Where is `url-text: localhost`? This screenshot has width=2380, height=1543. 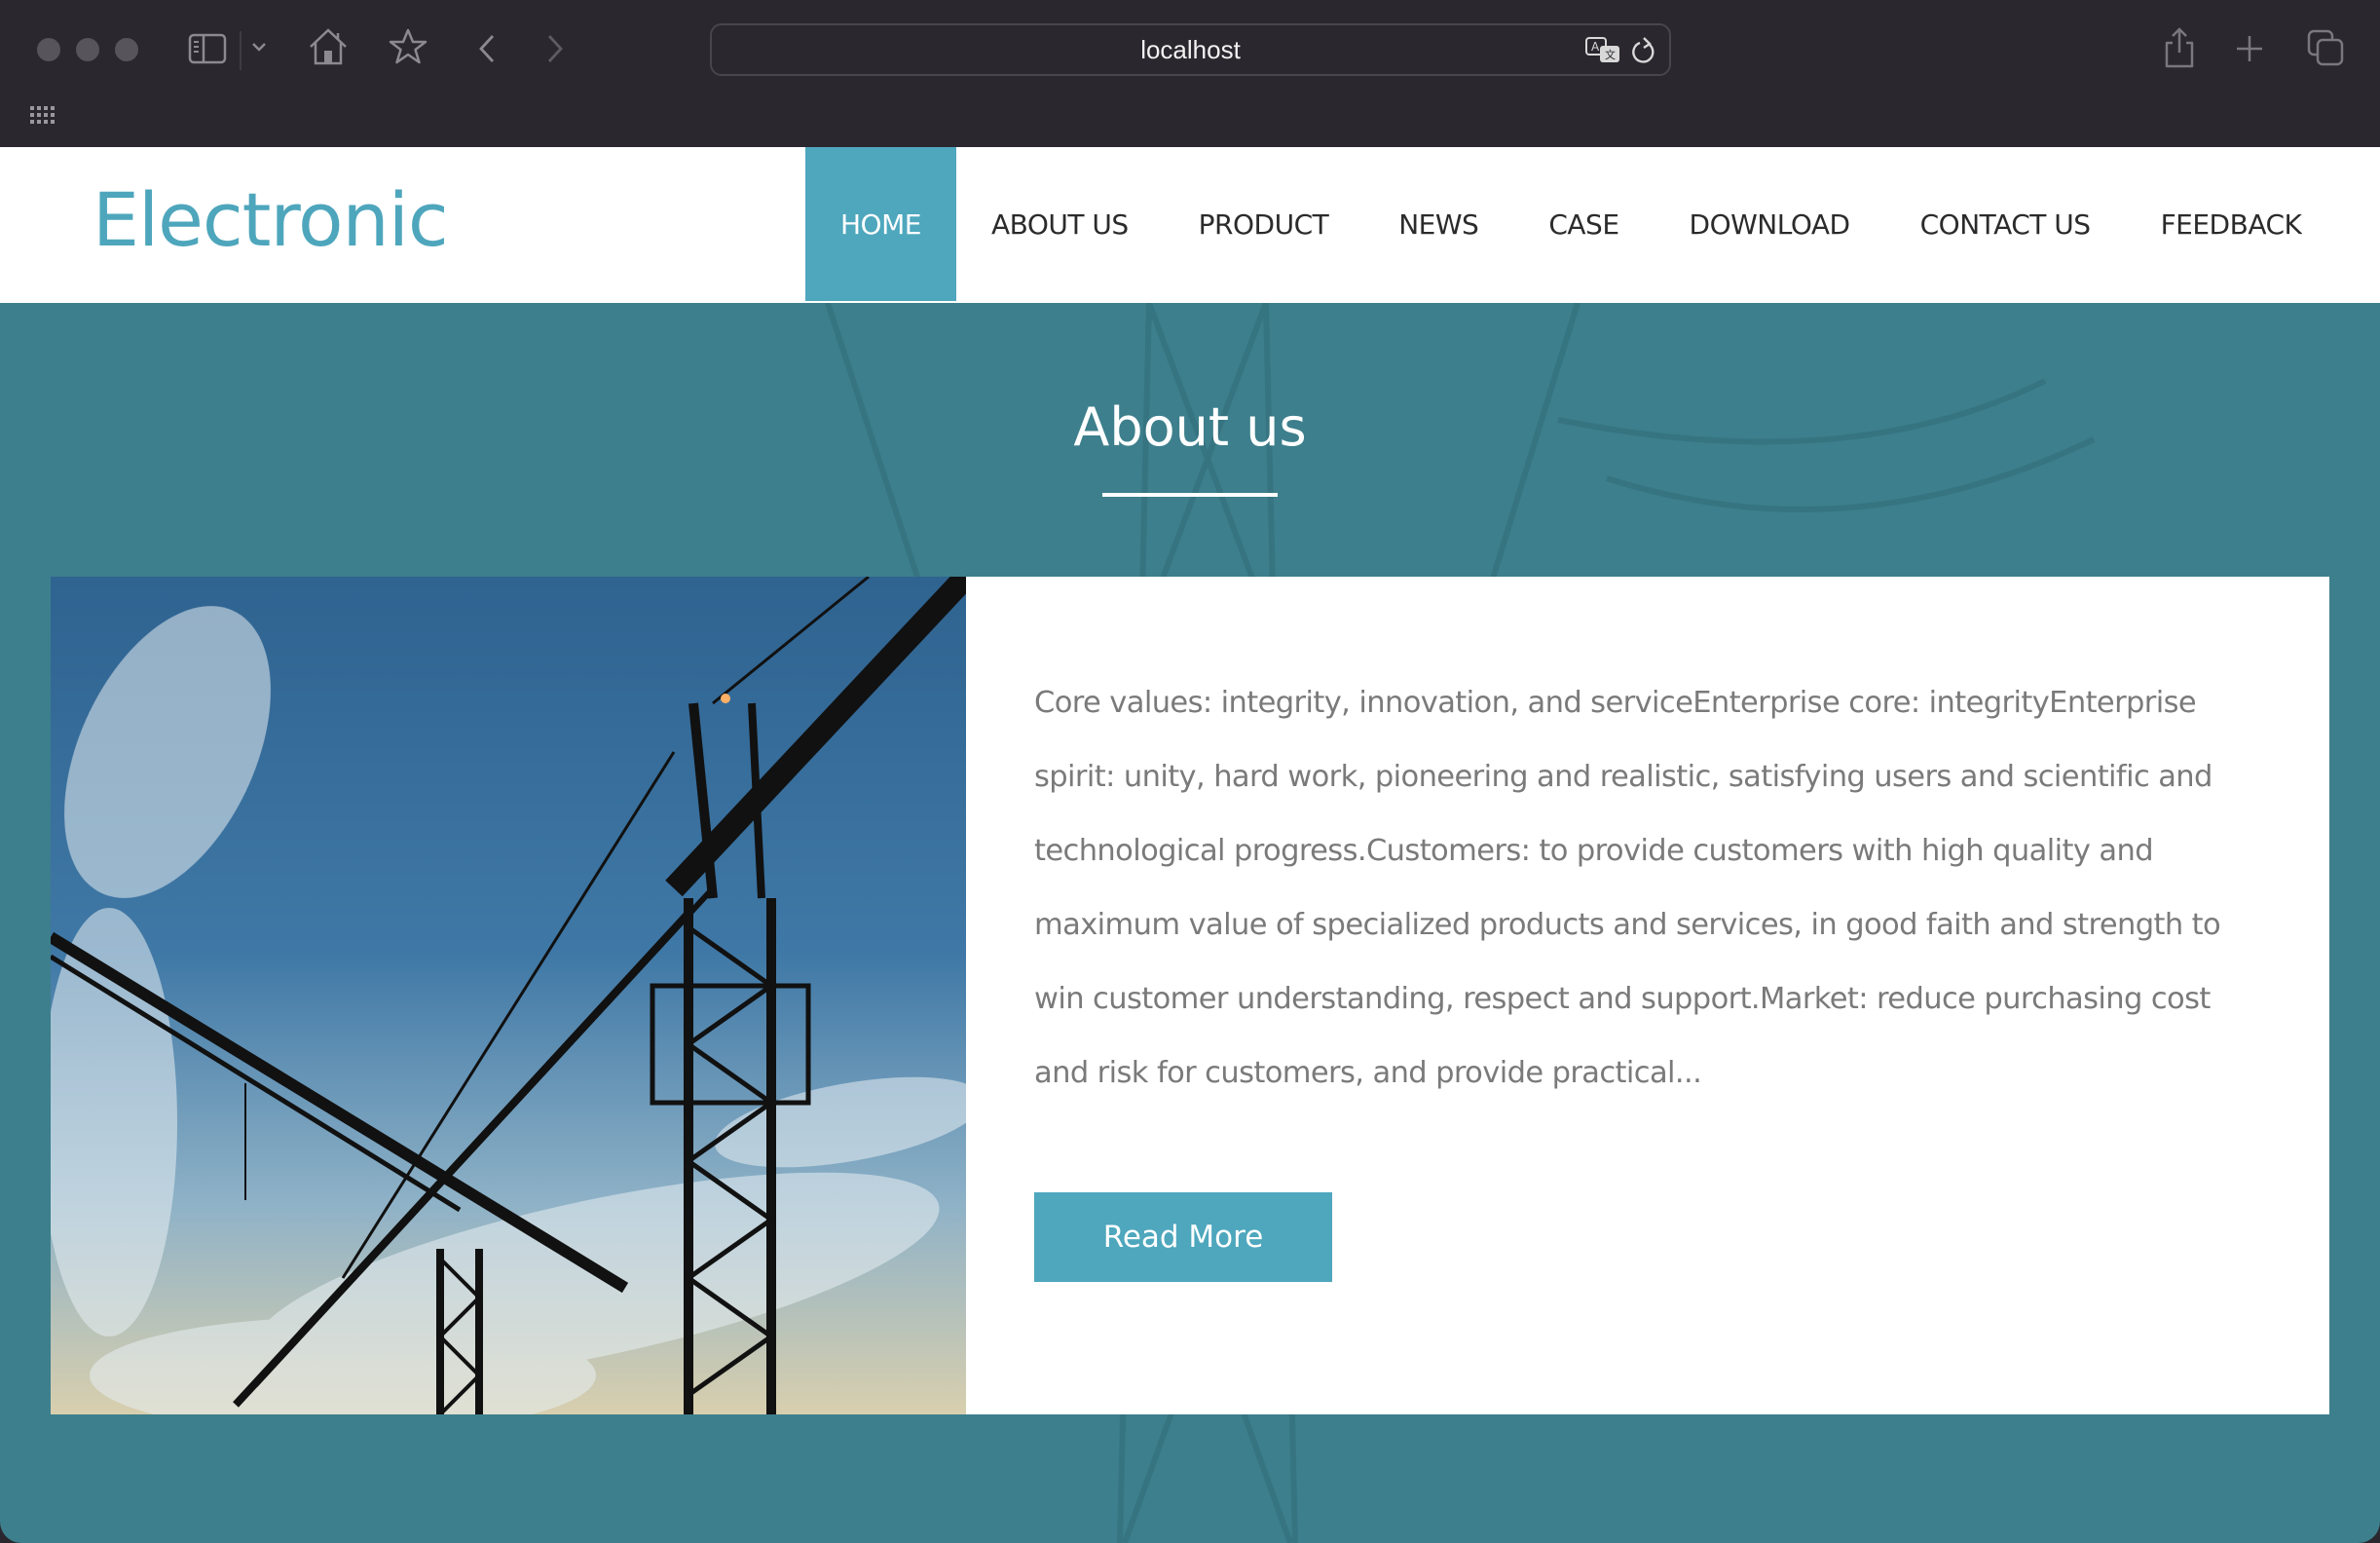
url-text: localhost is located at coordinates (1190, 49).